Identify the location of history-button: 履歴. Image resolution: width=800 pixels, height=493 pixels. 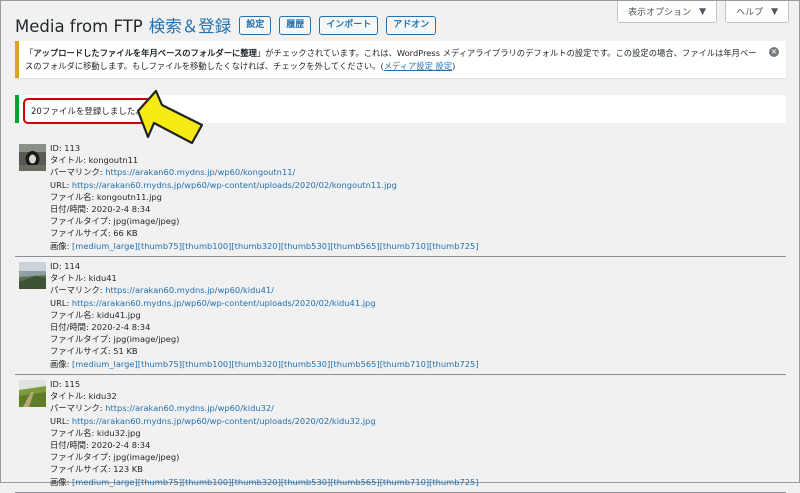
(295, 25).